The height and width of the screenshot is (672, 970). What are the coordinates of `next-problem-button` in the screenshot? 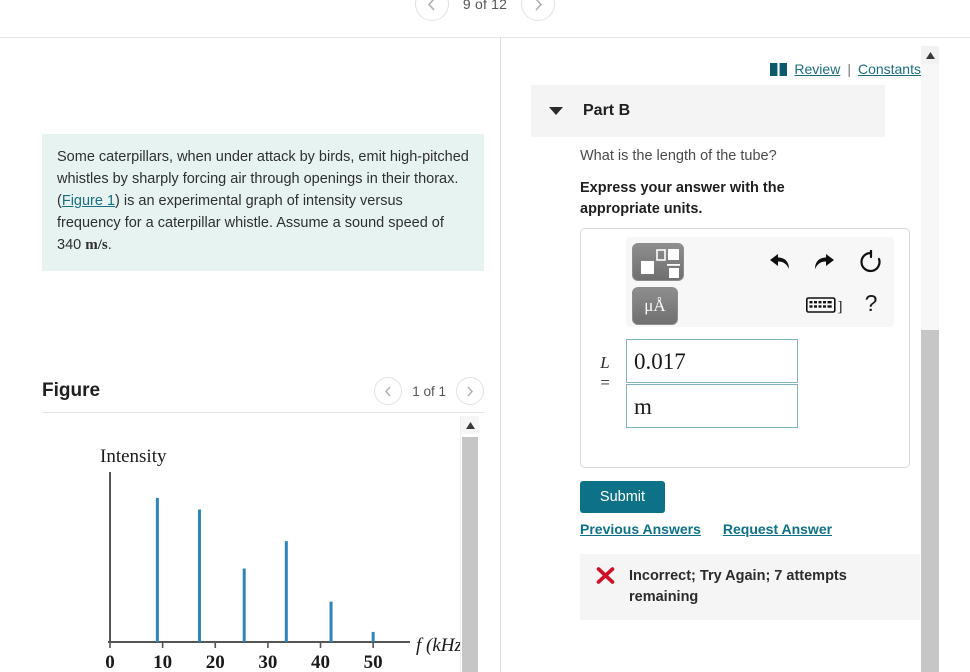 It's located at (538, 10).